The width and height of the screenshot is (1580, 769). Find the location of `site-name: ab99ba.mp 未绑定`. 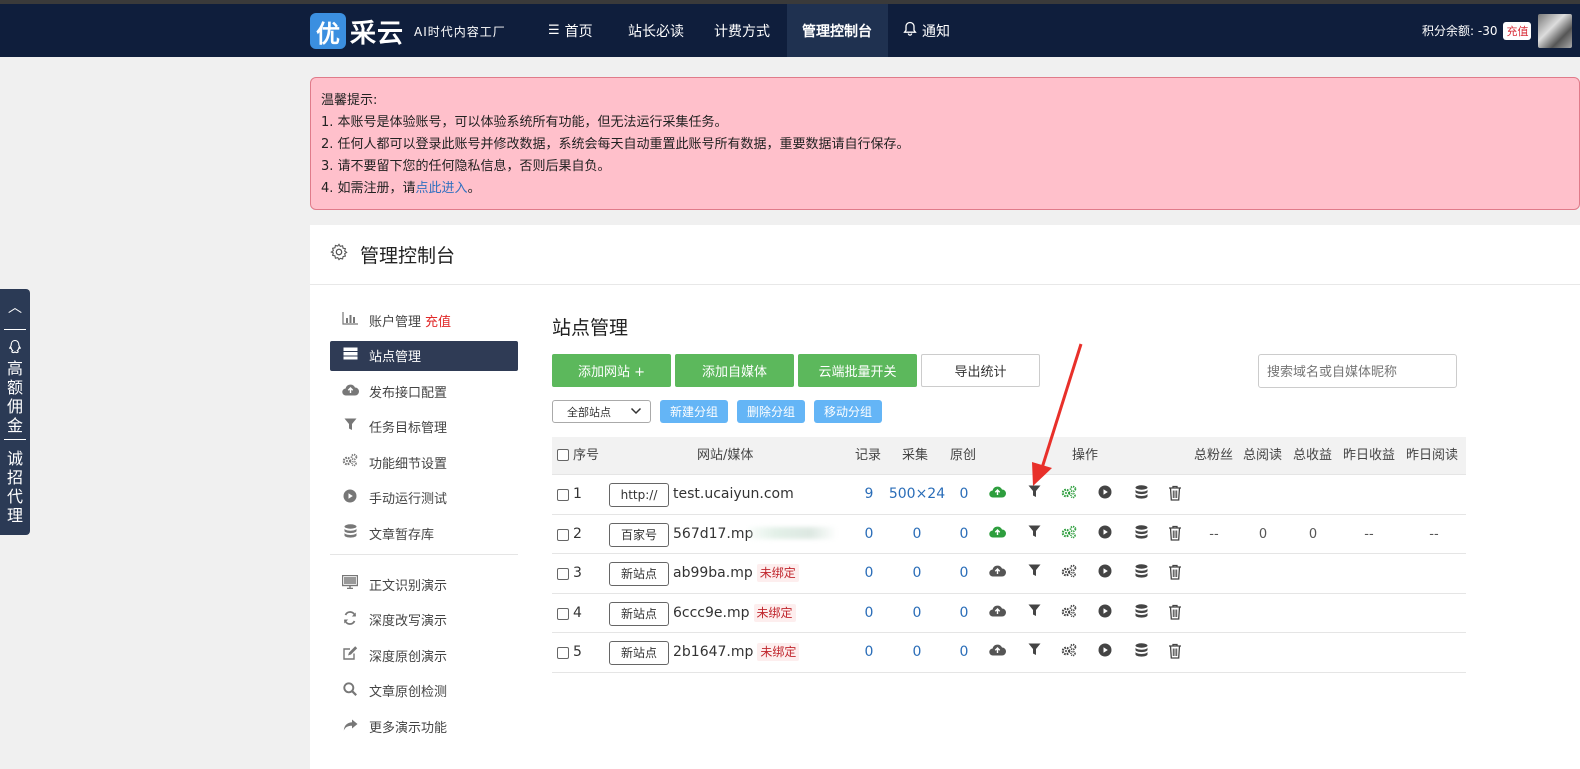

site-name: ab99ba.mp 未绑定 is located at coordinates (736, 573).